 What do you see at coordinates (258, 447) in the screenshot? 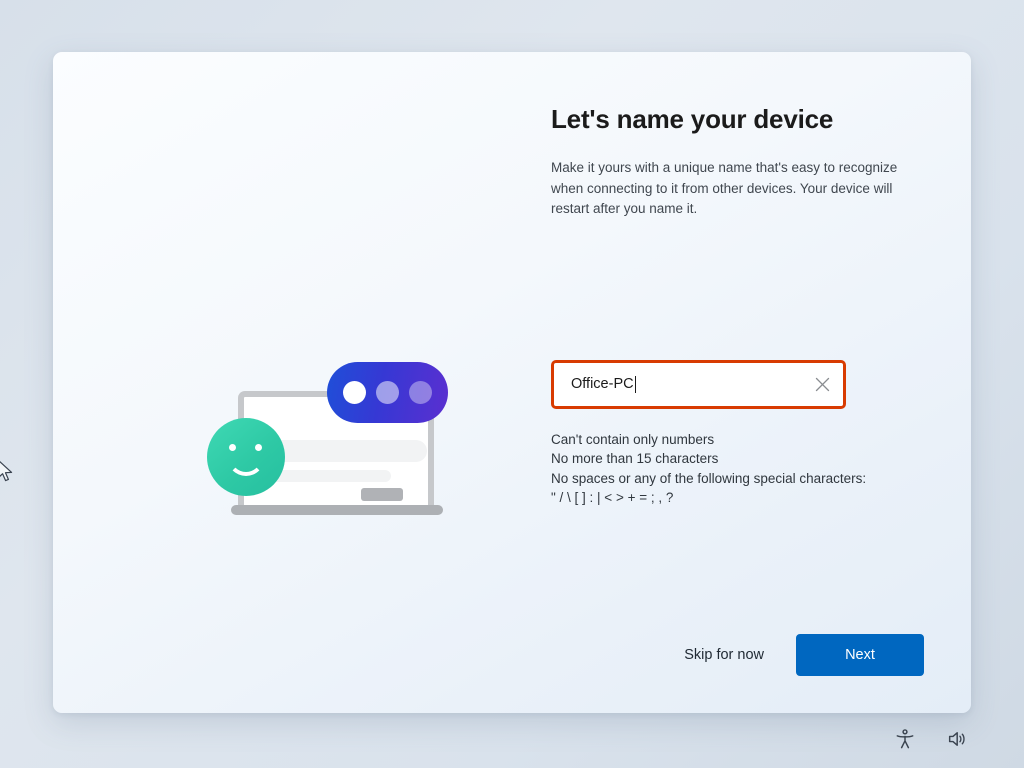
I see `smiley-eye-right` at bounding box center [258, 447].